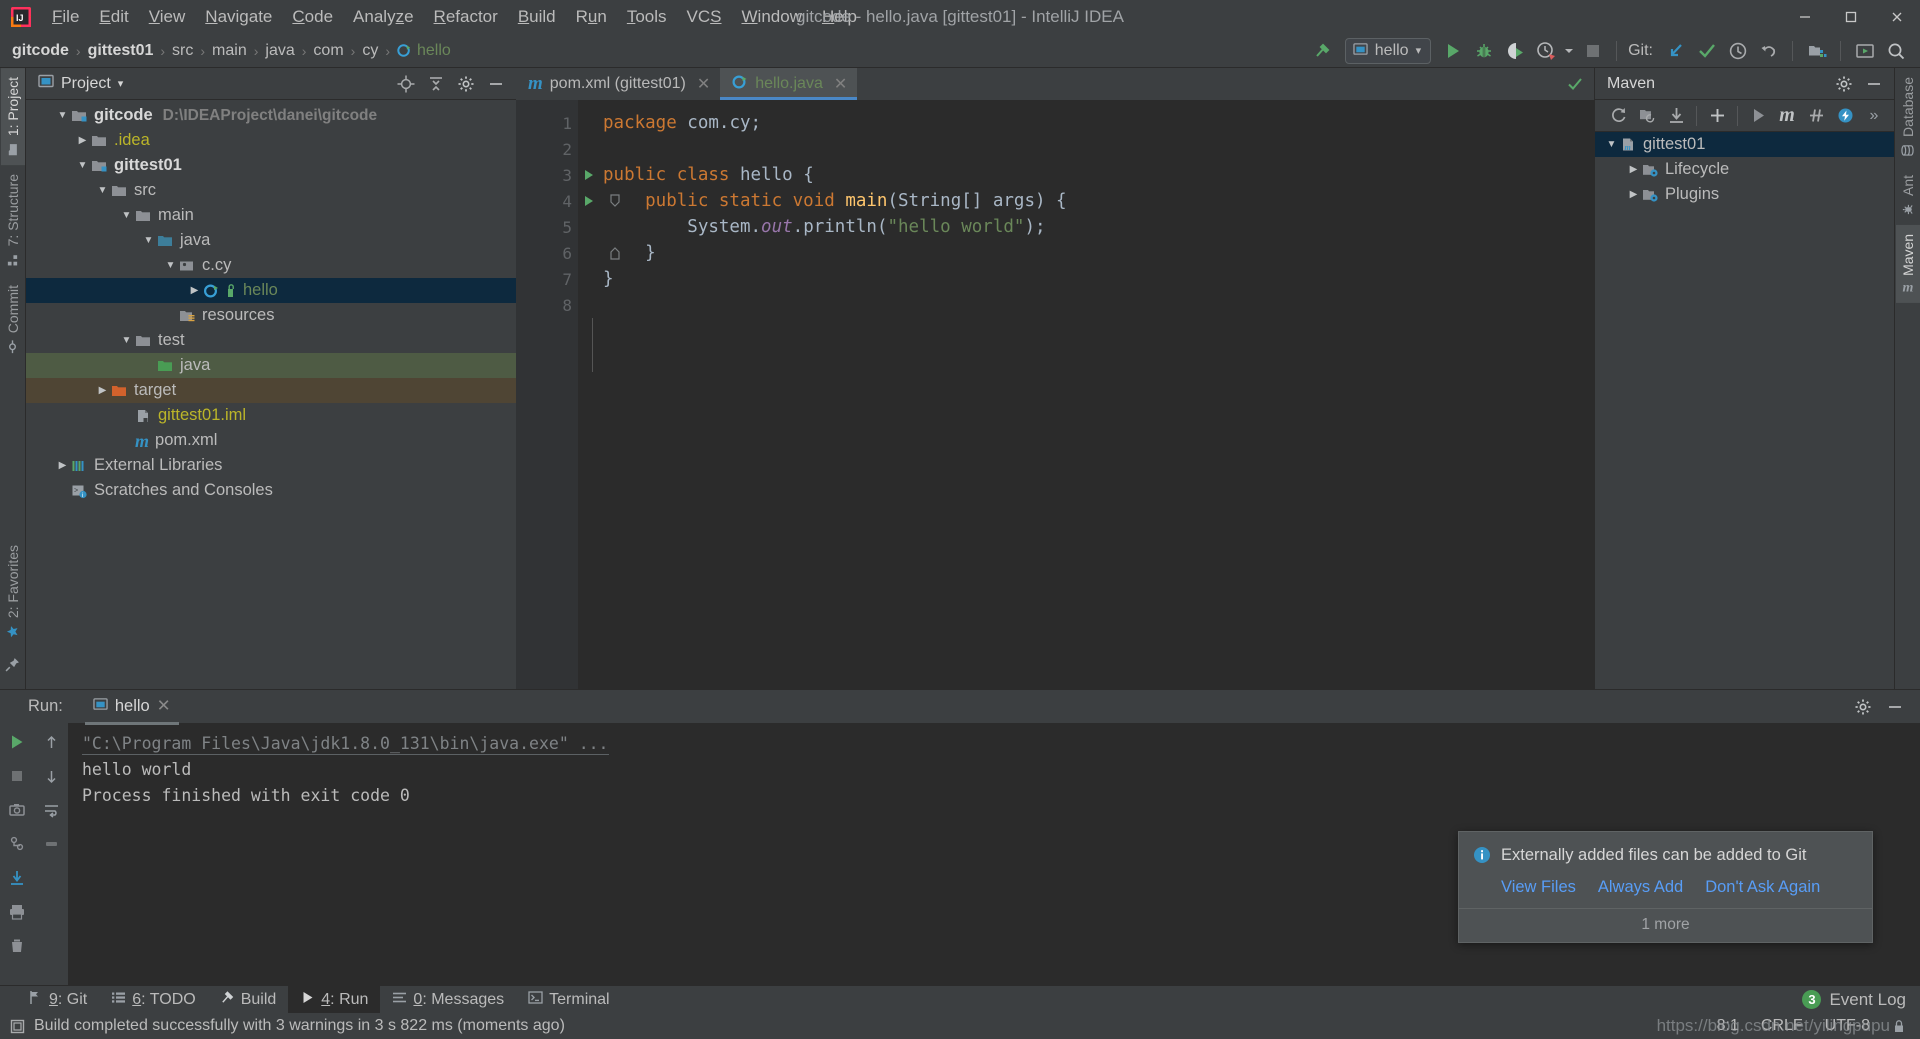 This screenshot has width=1920, height=1039. I want to click on always-add-link: Always Add, so click(1640, 887).